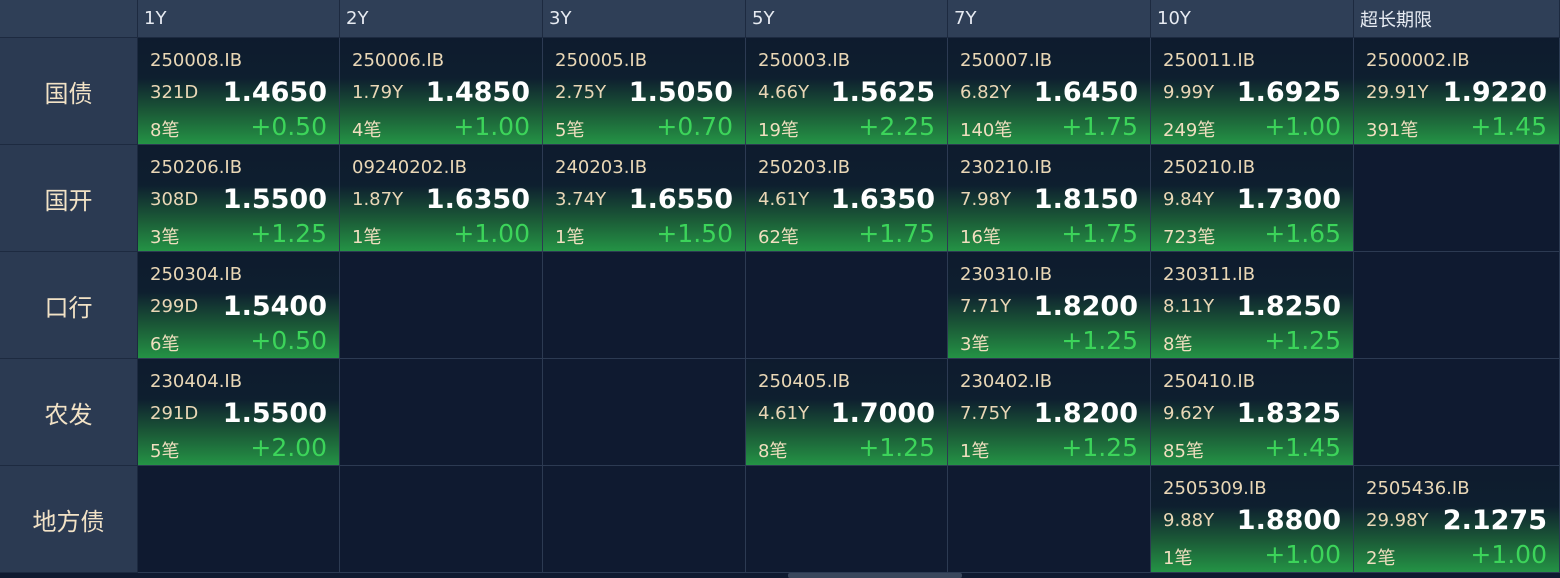 This screenshot has width=1560, height=578. I want to click on bond-code: 230210.IB, so click(1006, 167).